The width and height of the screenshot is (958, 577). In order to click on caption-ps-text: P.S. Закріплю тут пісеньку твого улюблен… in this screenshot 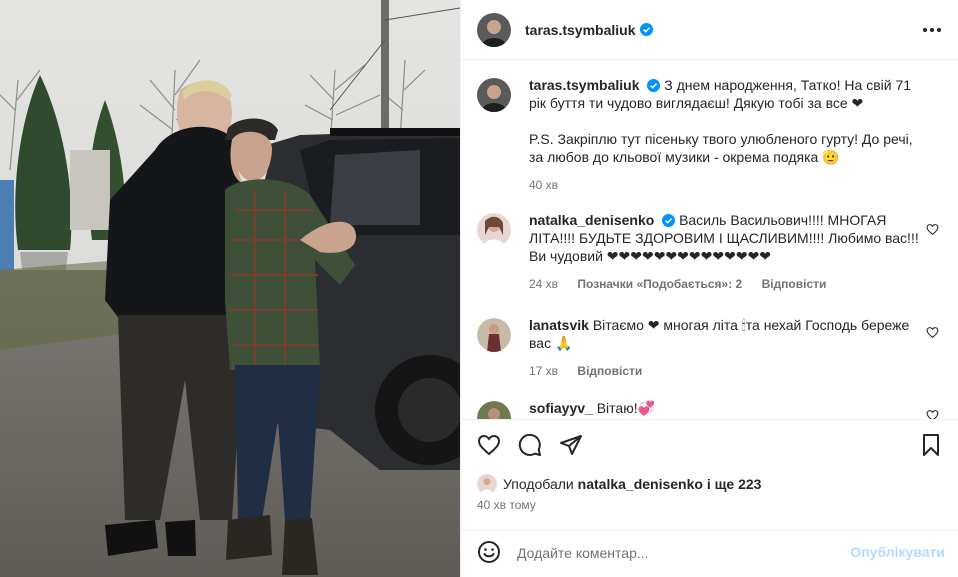, I will do `click(721, 148)`.